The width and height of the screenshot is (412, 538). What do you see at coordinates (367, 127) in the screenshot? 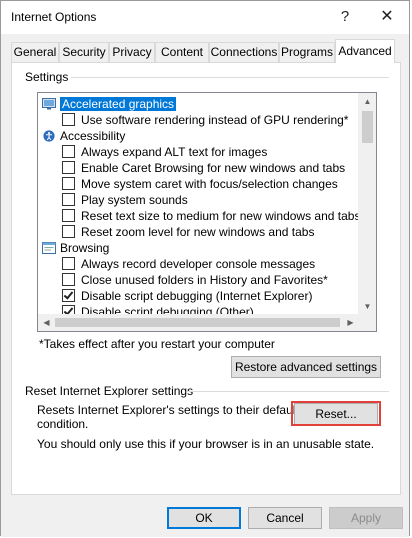
I see `vertical-scroll-thumb` at bounding box center [367, 127].